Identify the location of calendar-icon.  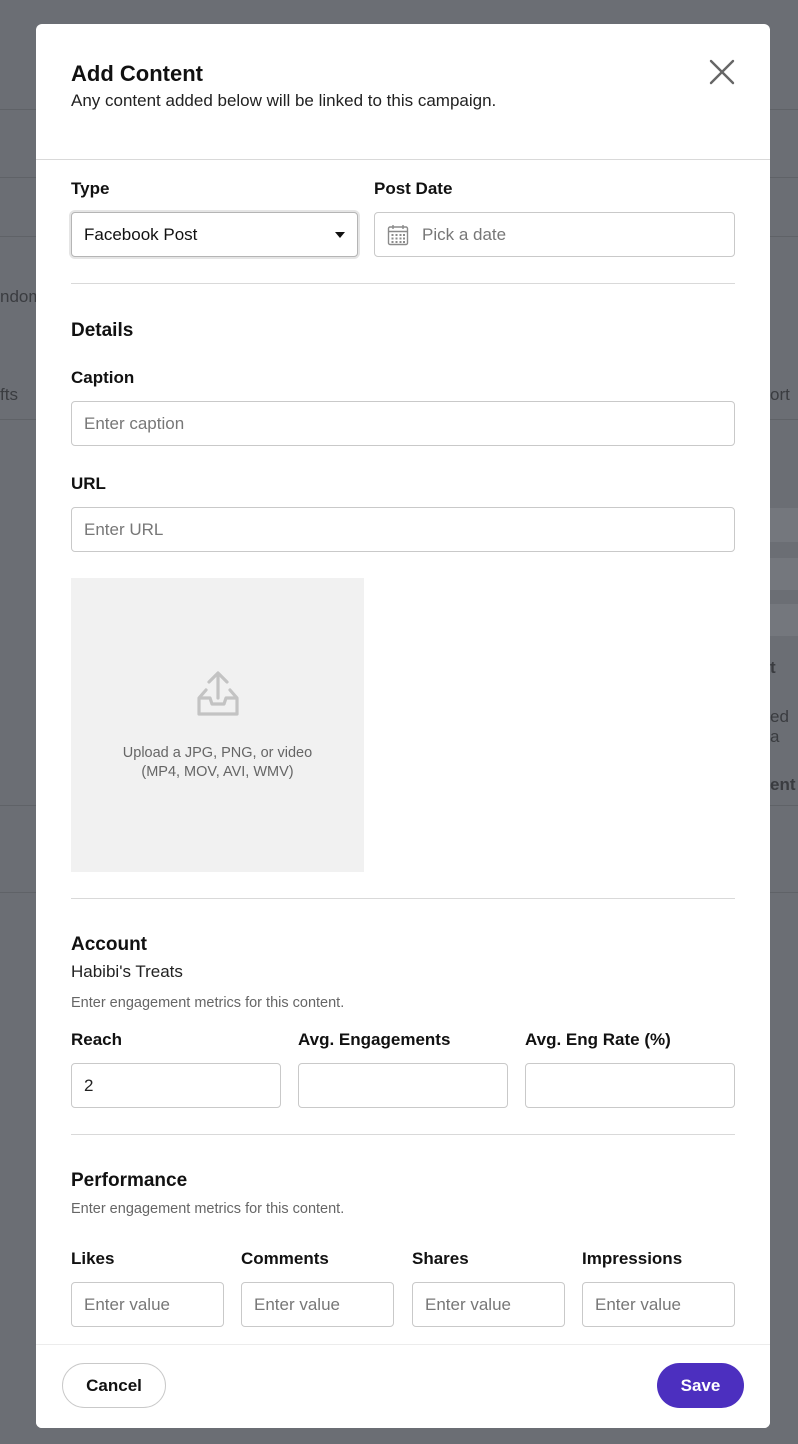
(398, 234).